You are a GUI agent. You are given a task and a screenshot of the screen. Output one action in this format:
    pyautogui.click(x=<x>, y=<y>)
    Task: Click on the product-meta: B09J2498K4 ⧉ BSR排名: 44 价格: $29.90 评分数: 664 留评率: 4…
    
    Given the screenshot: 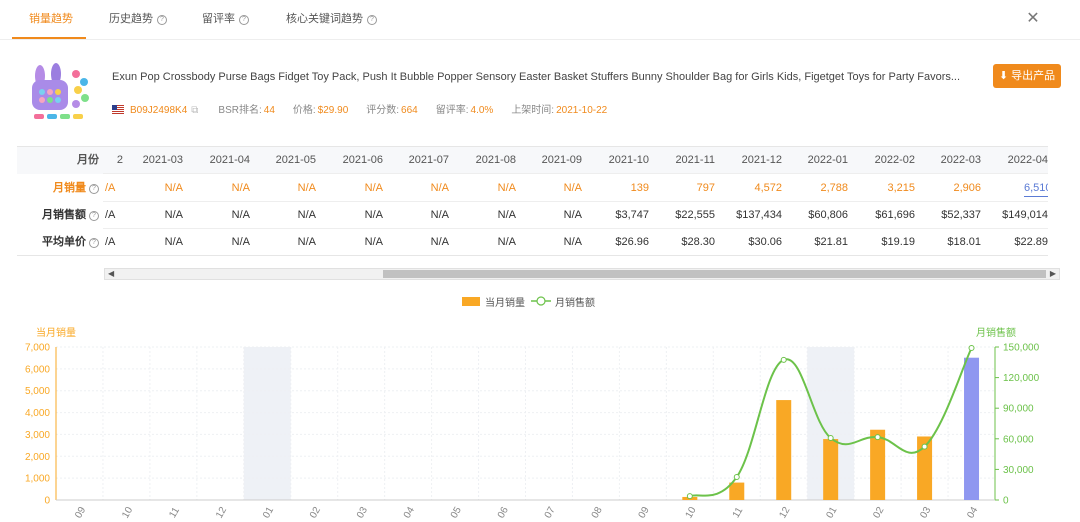 What is the action you would take?
    pyautogui.click(x=368, y=108)
    